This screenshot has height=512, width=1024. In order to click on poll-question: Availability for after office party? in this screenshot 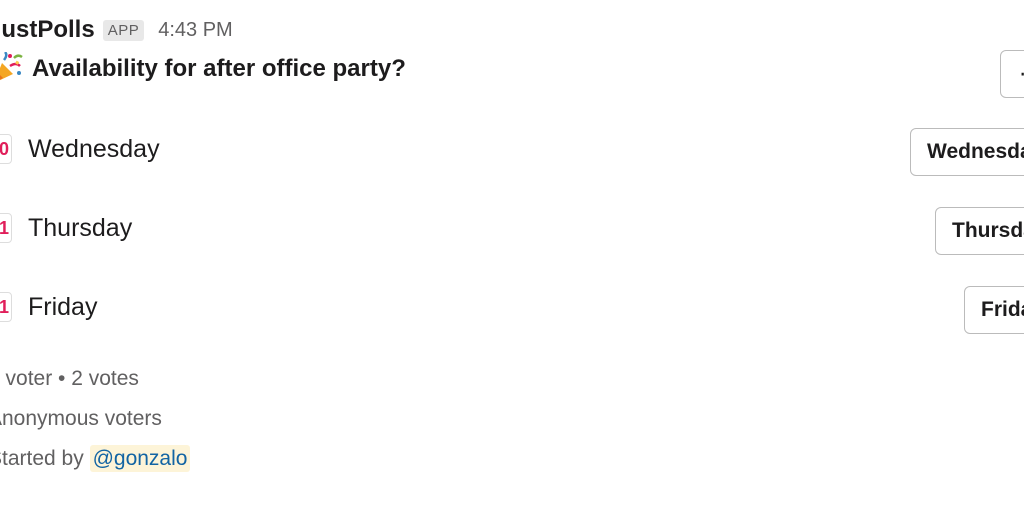, I will do `click(203, 68)`.